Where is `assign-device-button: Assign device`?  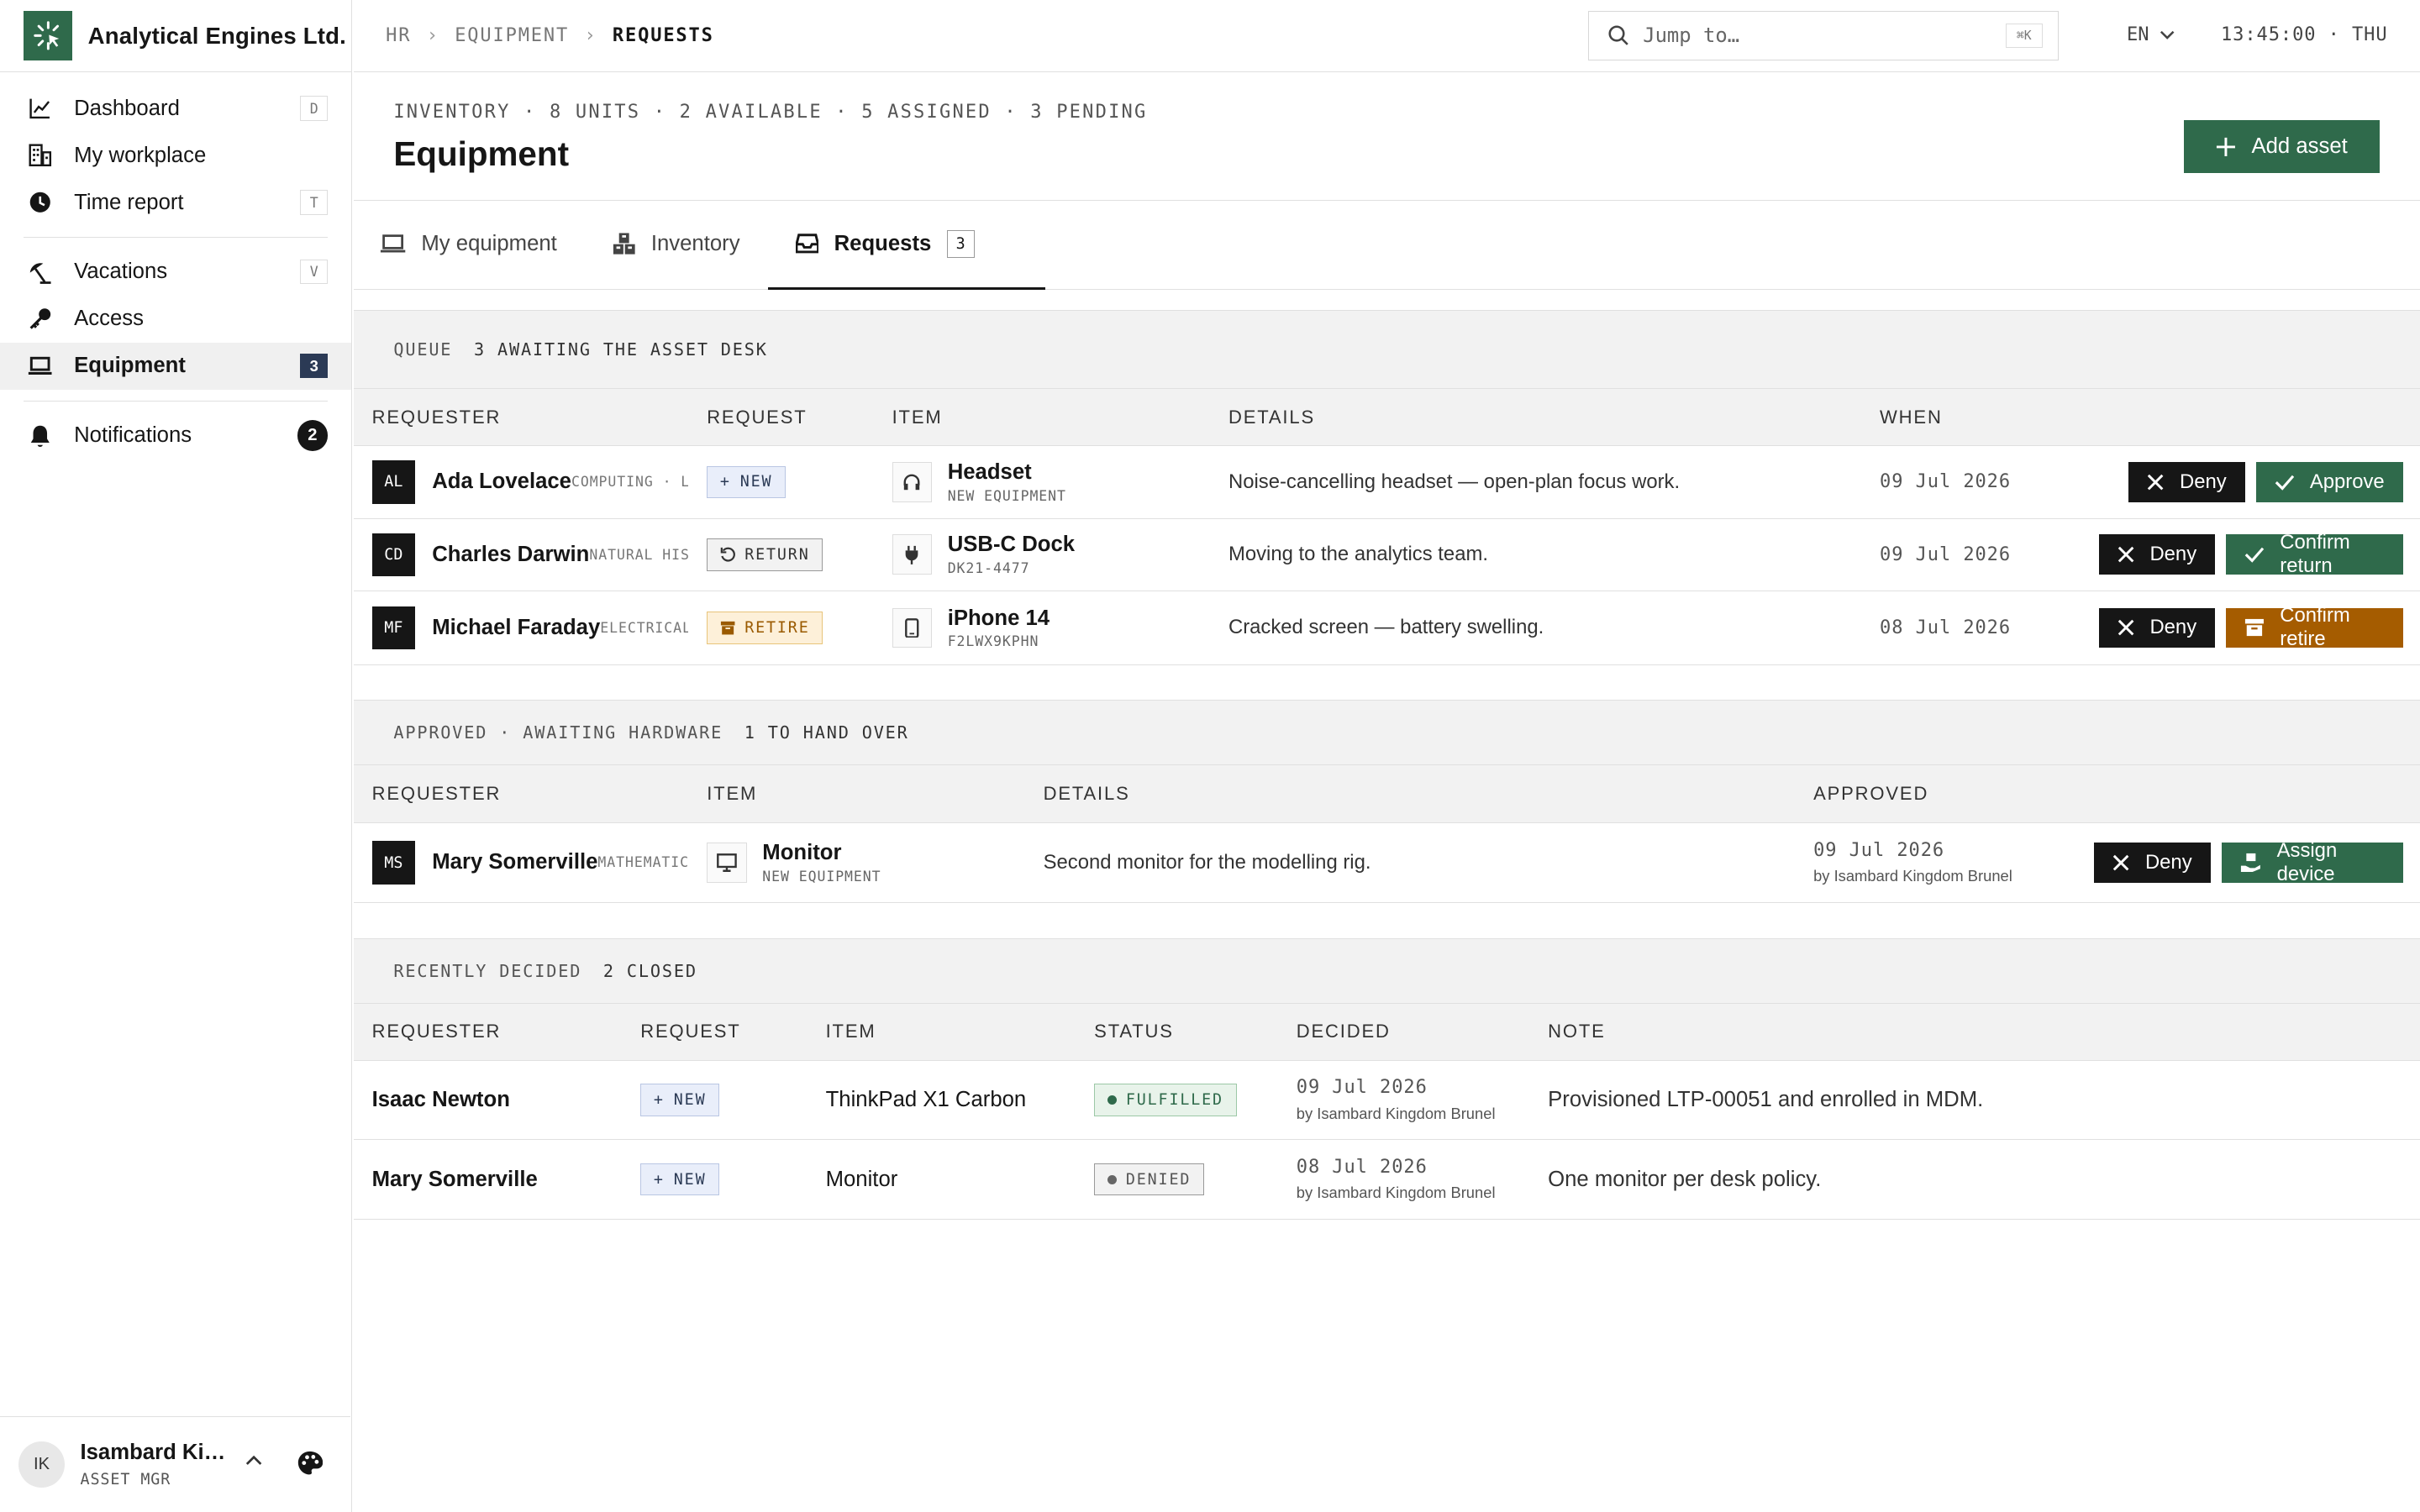
assign-device-button: Assign device is located at coordinates (2312, 862).